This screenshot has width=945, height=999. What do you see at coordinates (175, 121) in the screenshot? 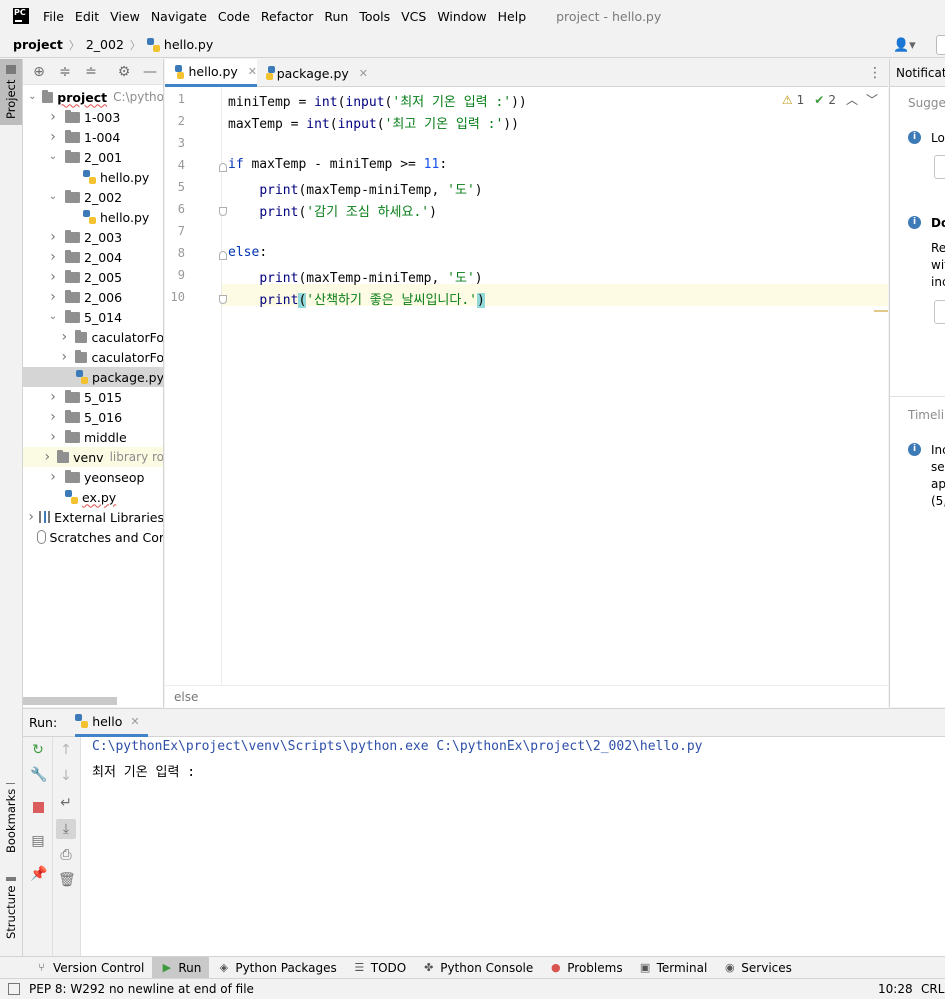
I see `line-number: 2` at bounding box center [175, 121].